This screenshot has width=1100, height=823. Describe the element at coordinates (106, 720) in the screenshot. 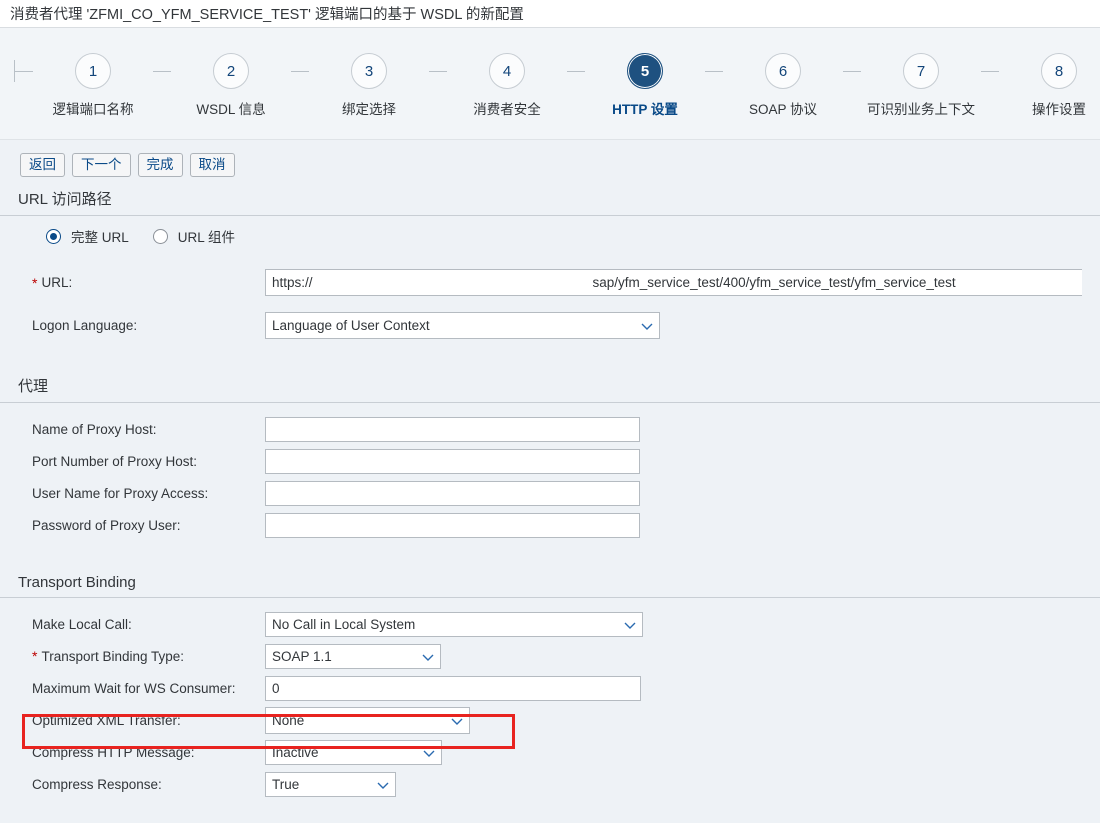

I see `optimized-xml-transfer-label: Optimized XML Transfer:` at that location.